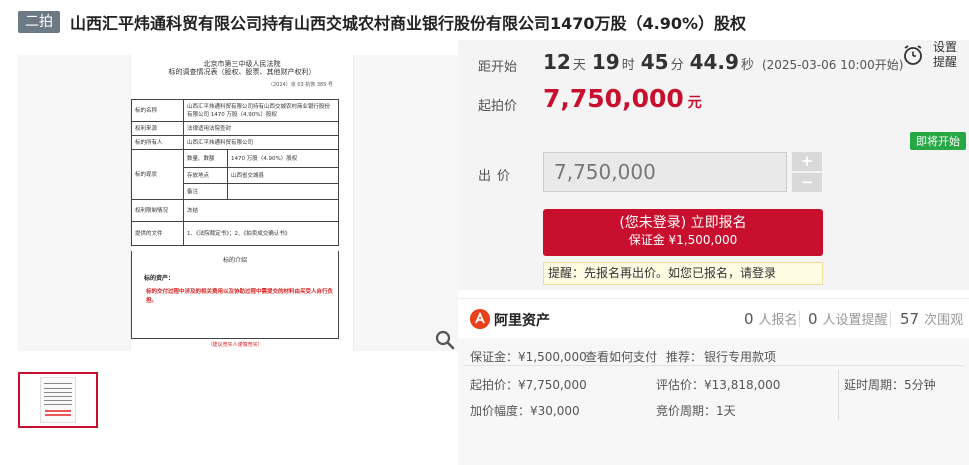 This screenshot has height=465, width=969. Describe the element at coordinates (283, 158) in the screenshot. I see `doc-sub-value: 1470 万股（4.90%）股权` at that location.